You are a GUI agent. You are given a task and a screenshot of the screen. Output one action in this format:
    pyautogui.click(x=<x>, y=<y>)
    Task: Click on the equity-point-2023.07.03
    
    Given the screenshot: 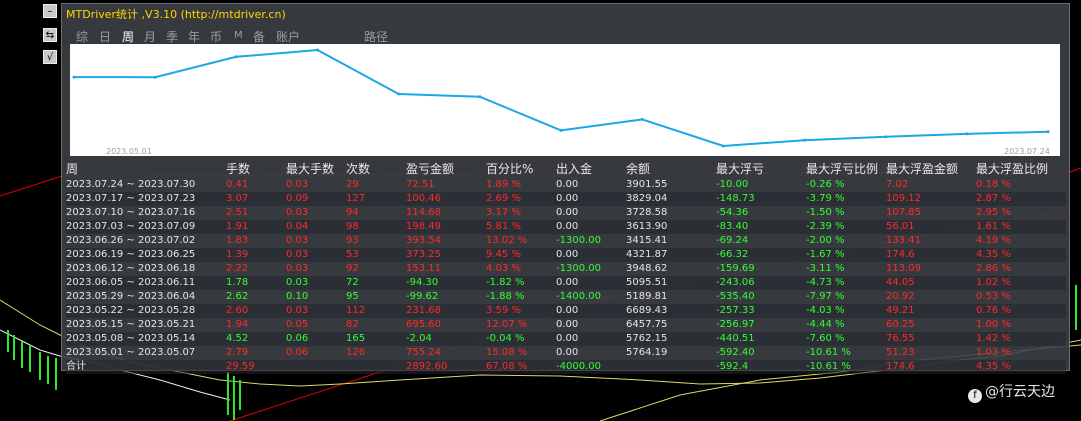 What is the action you would take?
    pyautogui.click(x=804, y=140)
    